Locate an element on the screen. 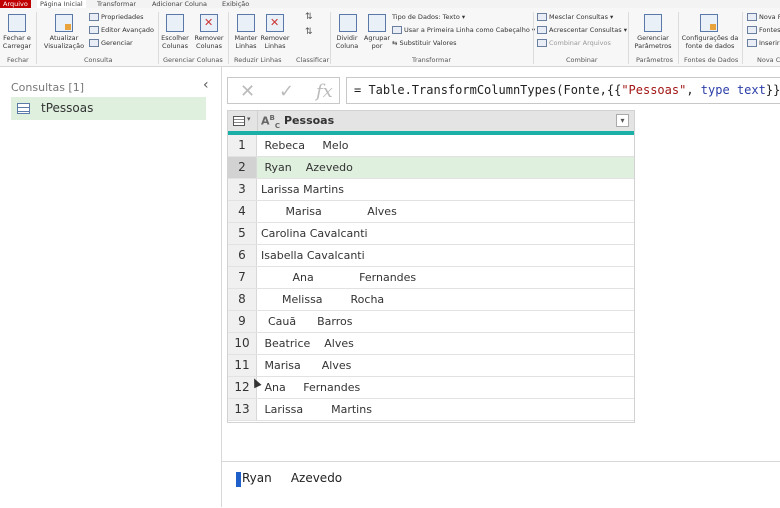 The height and width of the screenshot is (508, 780). table-row: 7 Ana Fernandes is located at coordinates (431, 278).